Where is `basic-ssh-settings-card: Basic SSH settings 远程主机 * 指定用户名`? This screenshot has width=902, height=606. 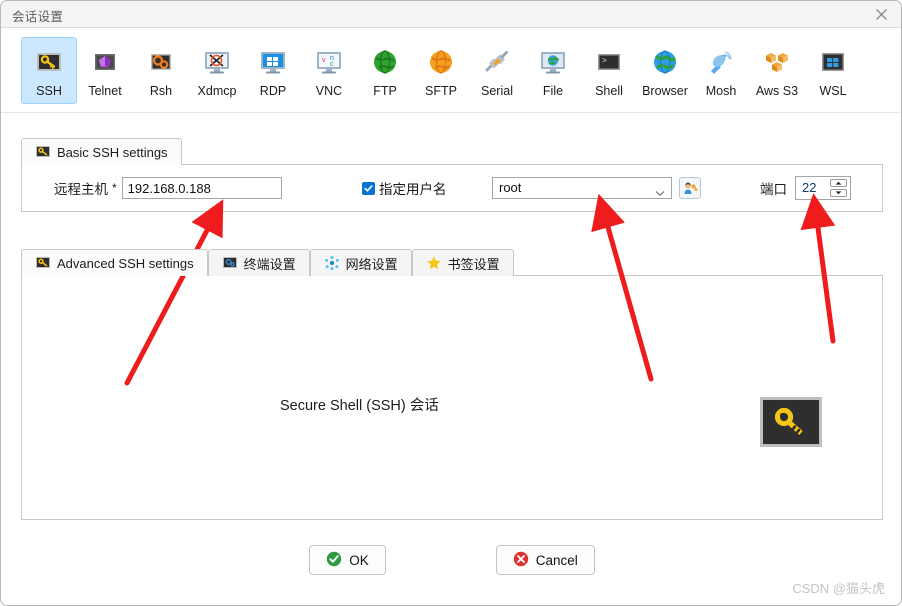 basic-ssh-settings-card: Basic SSH settings 远程主机 * 指定用户名 is located at coordinates (452, 174).